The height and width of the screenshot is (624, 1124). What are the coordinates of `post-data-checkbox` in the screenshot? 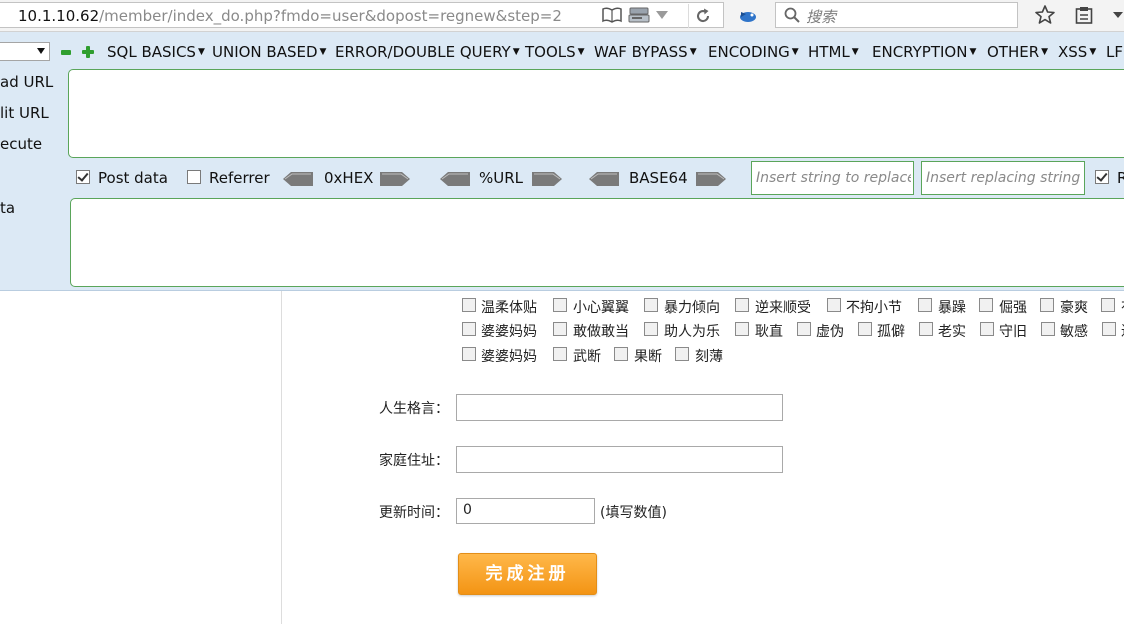 It's located at (83, 177).